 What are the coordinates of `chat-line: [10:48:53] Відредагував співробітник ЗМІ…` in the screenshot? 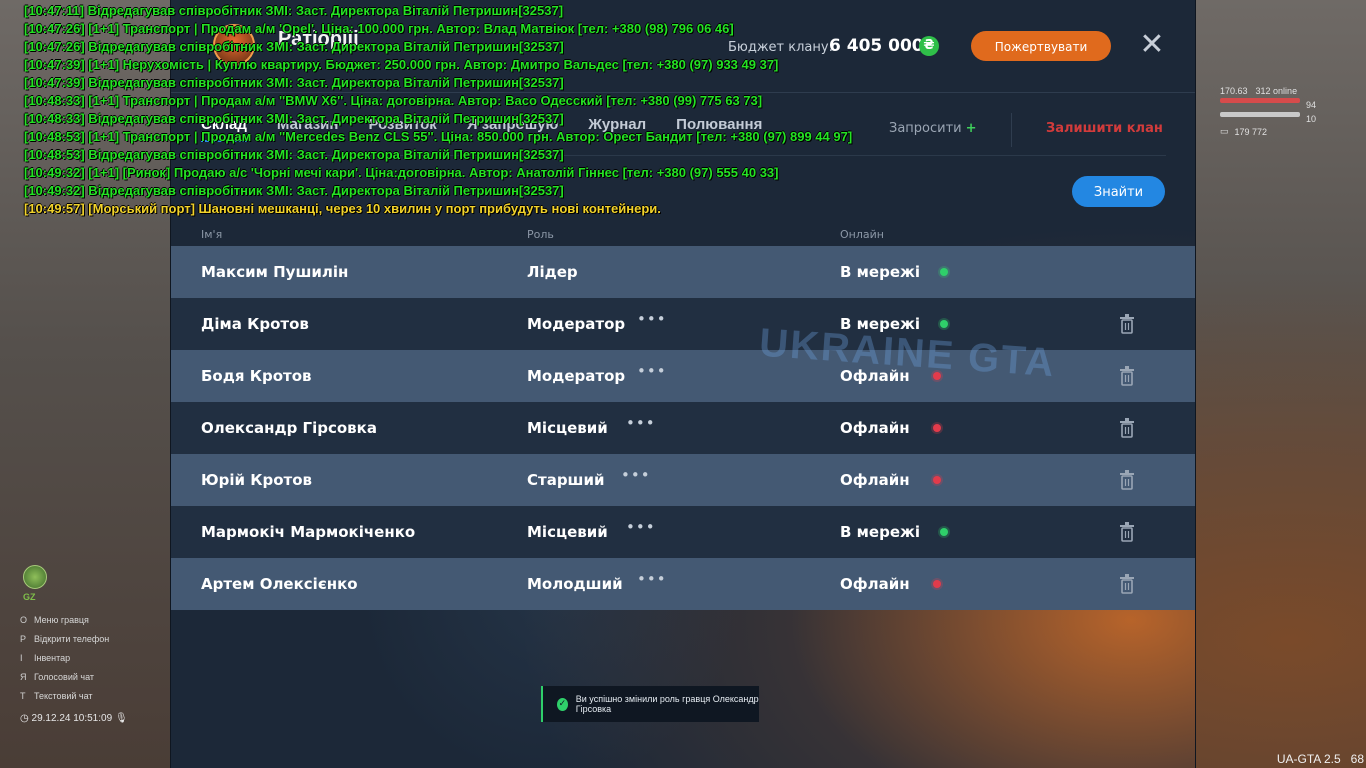 It's located at (294, 154).